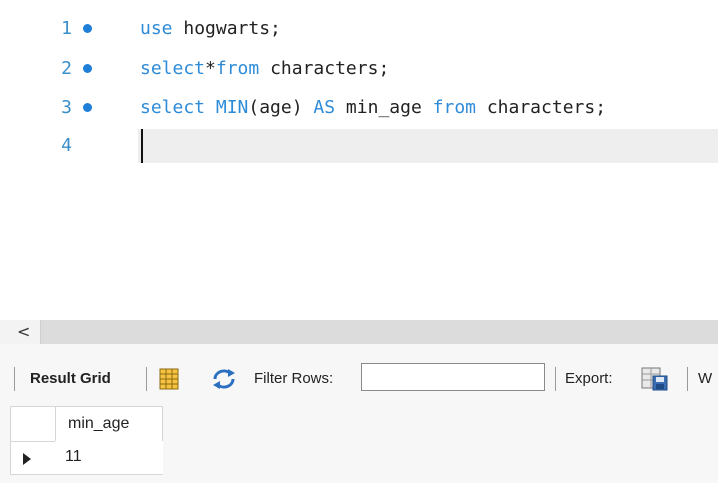 This screenshot has height=483, width=718. Describe the element at coordinates (66, 28) in the screenshot. I see `line-number: 1` at that location.